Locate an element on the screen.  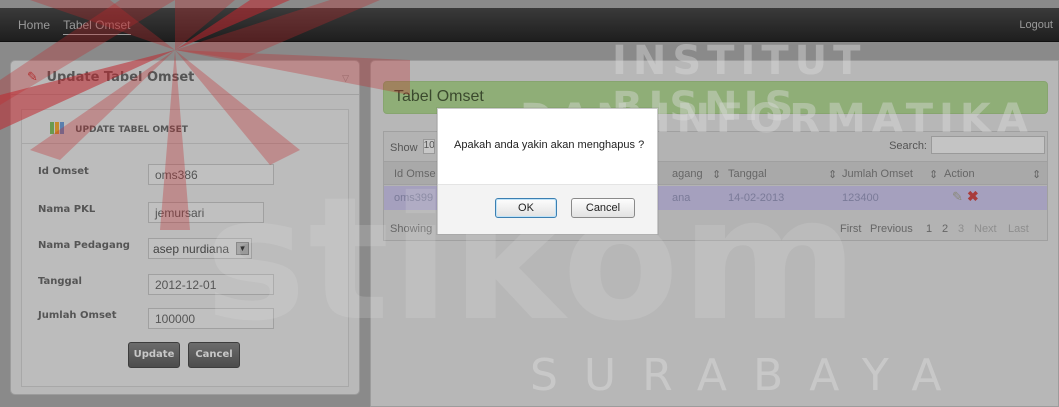
dialog-cancel-button: Cancel is located at coordinates (603, 208).